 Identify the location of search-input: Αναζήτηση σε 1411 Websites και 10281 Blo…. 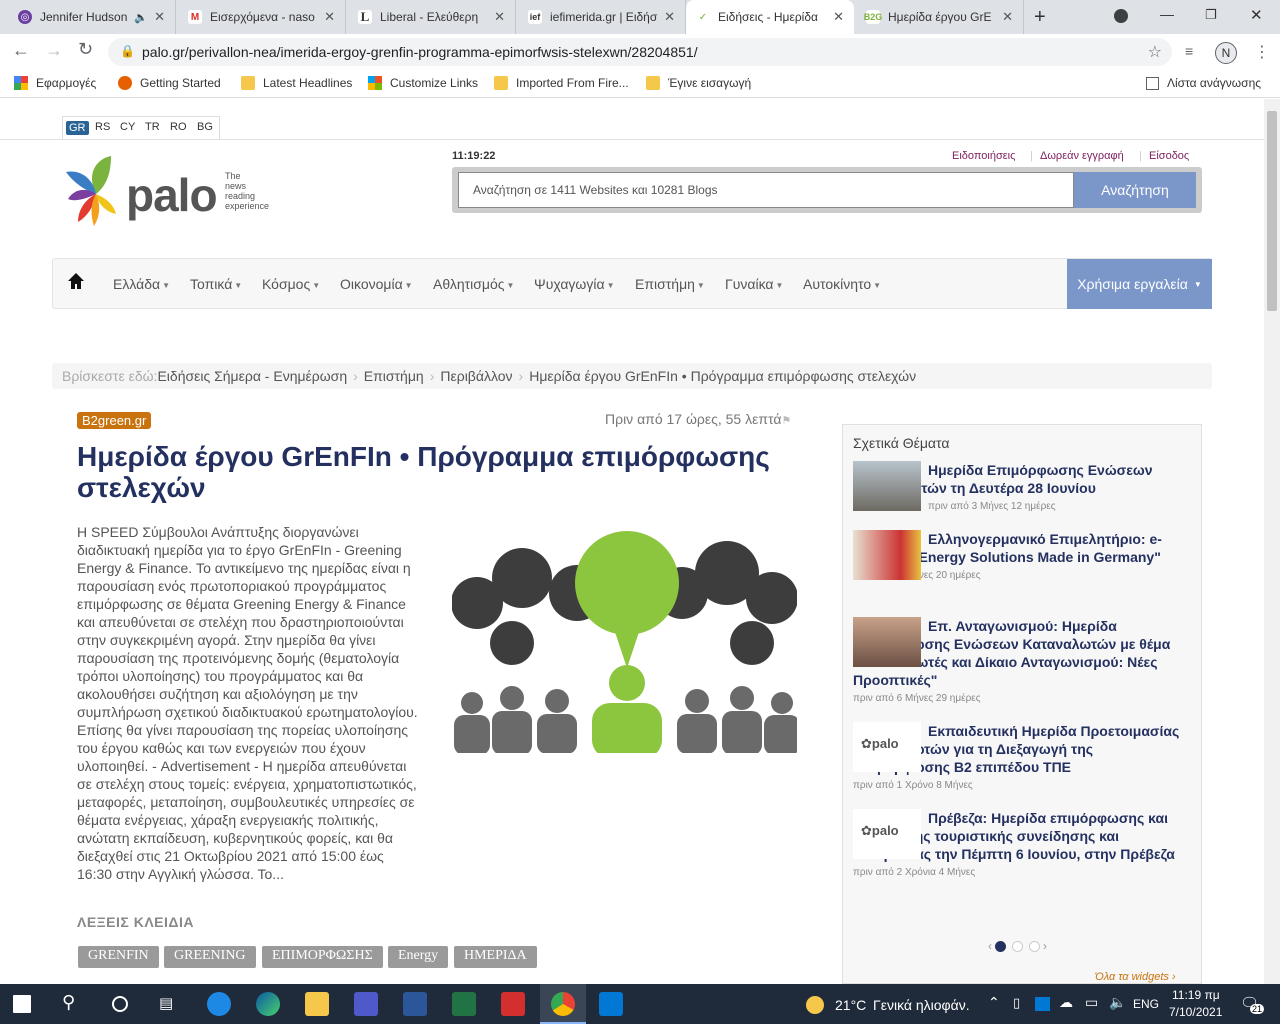
(766, 190).